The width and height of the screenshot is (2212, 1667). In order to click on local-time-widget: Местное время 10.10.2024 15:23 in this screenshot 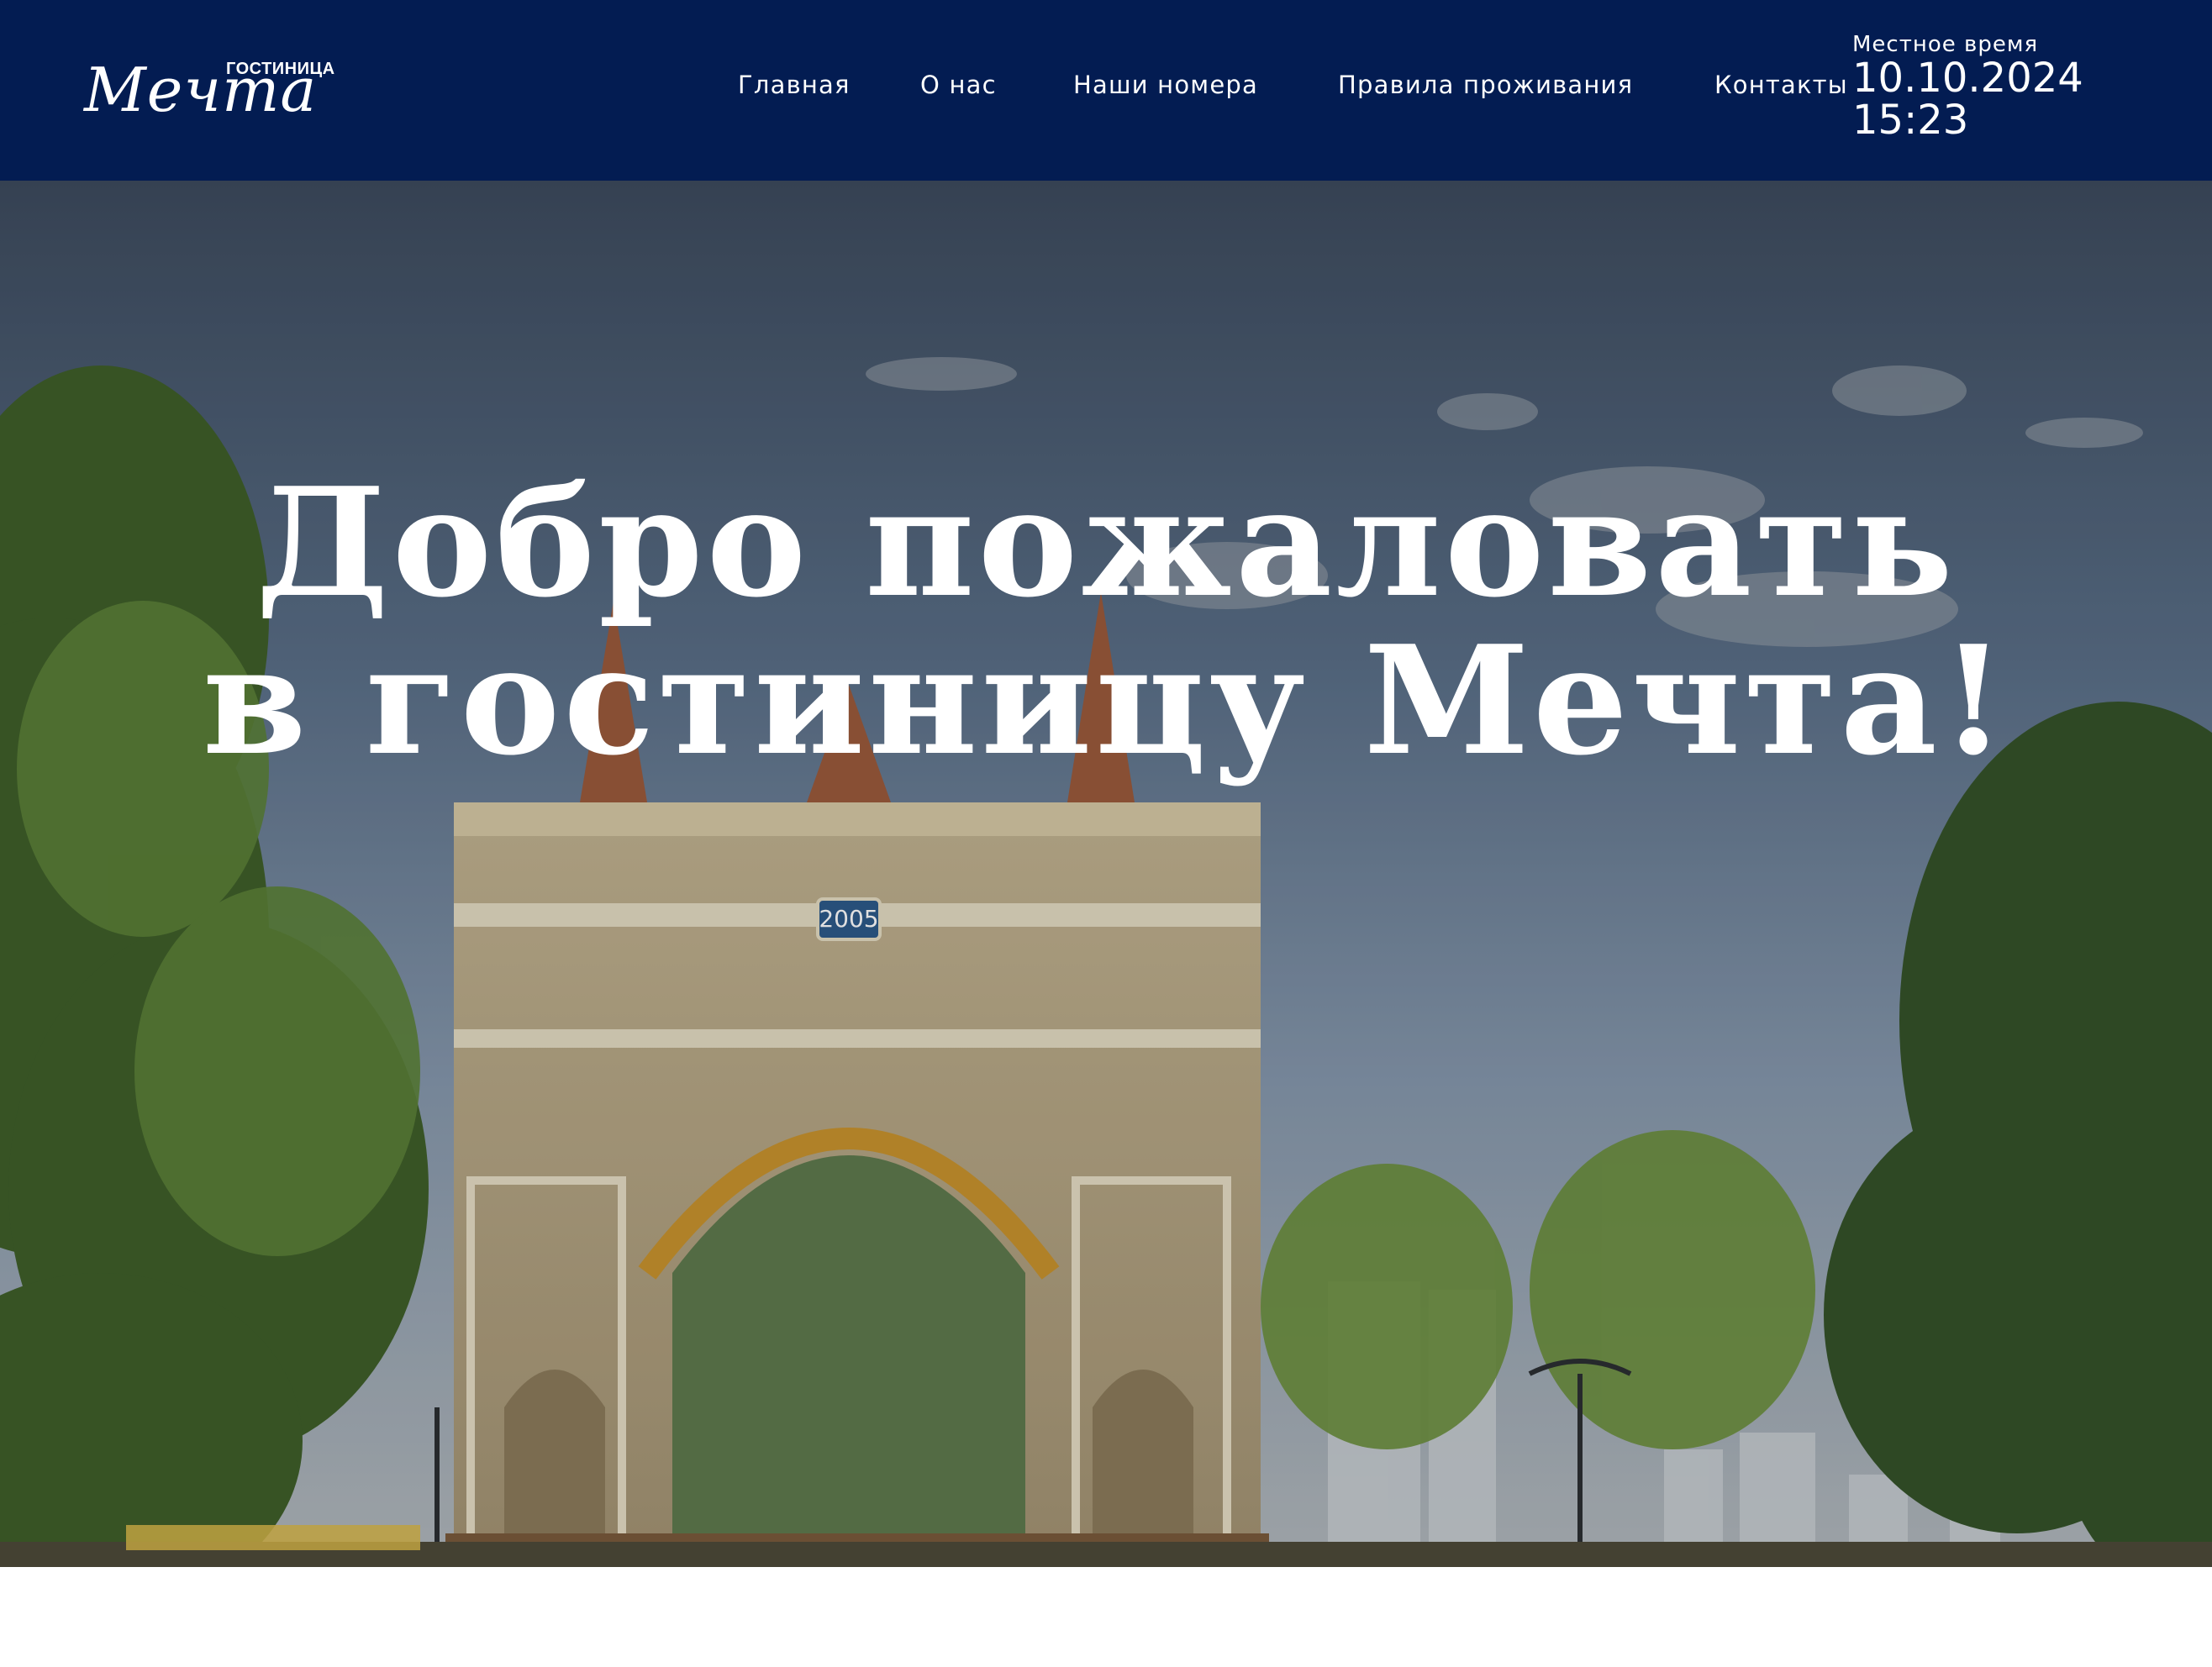, I will do `click(1967, 86)`.